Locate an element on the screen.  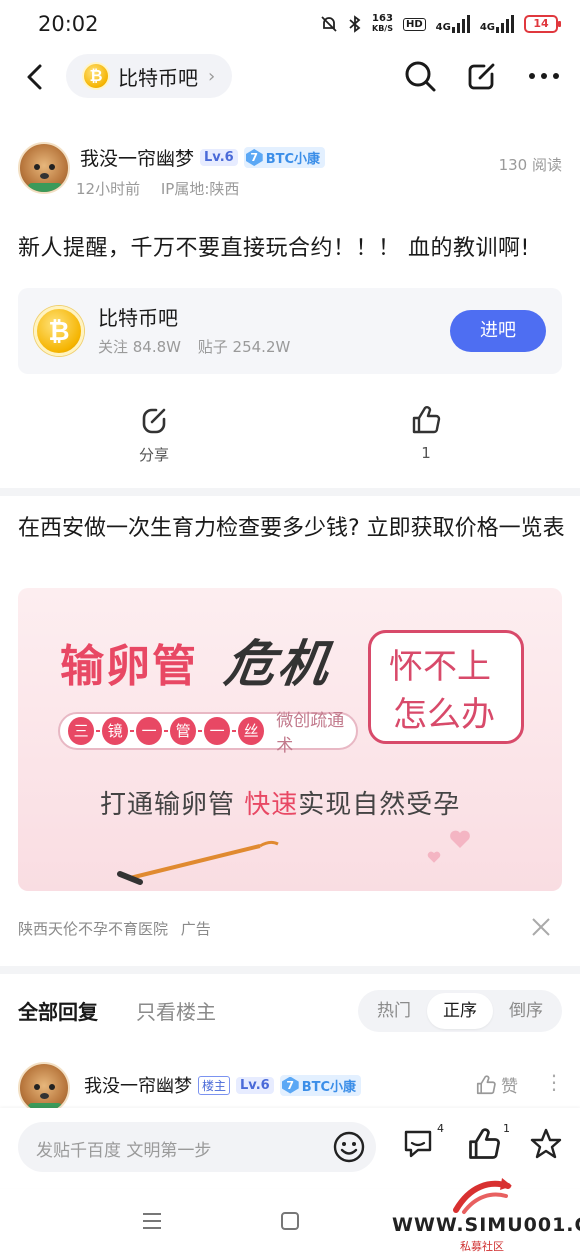
post-header: 我没一帘幽梦 Lv.6 7 BTC小康 12小时前 IP属地:陕西 130 阅读 is located at coordinates (290, 170).